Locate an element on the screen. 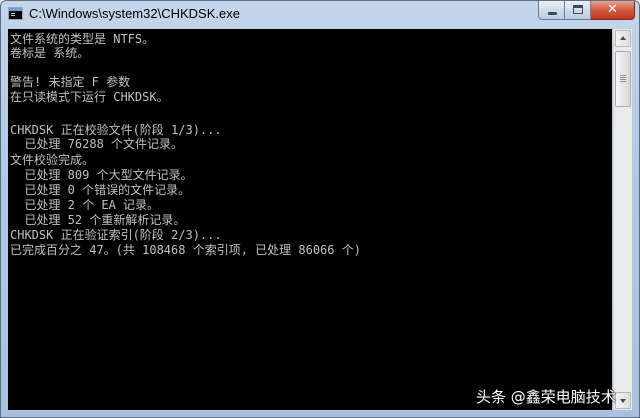  console-line: 在只读模式下运行 CHKDSK。 is located at coordinates (89, 97).